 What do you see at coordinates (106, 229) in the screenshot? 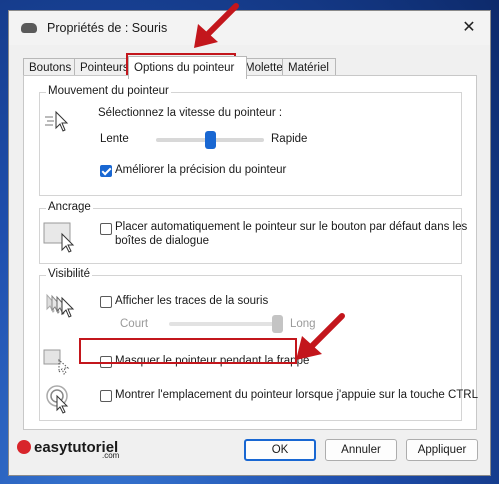
I see `snap-checkbox` at bounding box center [106, 229].